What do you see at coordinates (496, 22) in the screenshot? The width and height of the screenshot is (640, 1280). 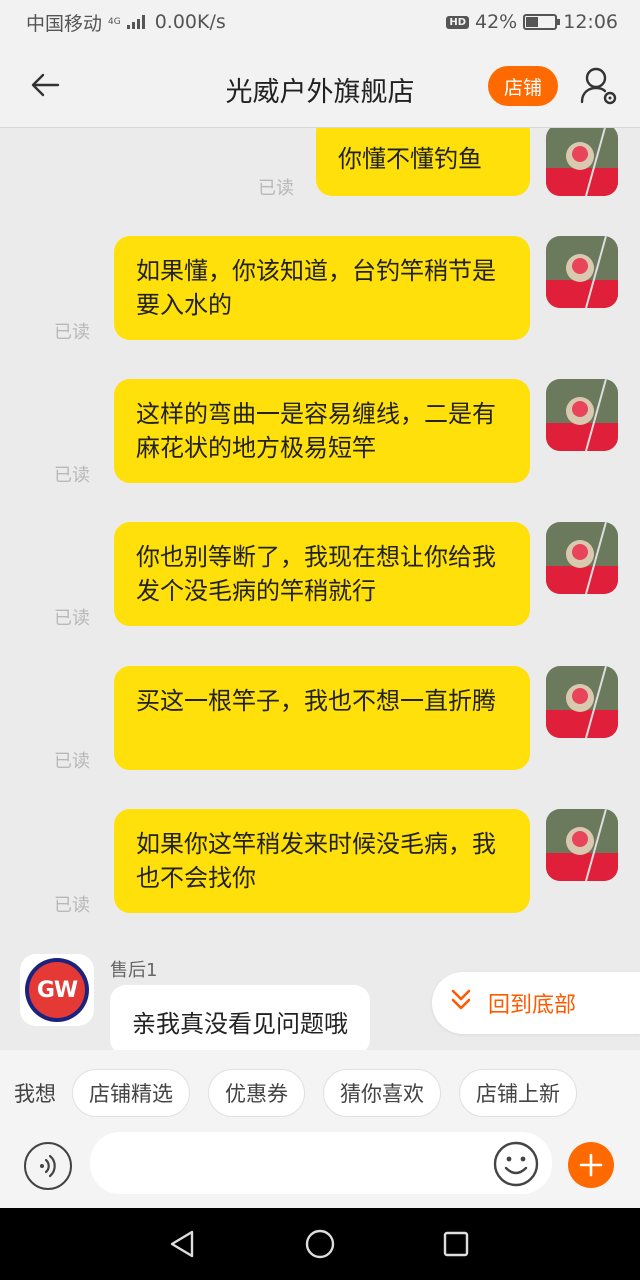 I see `battery-percent: 42%` at bounding box center [496, 22].